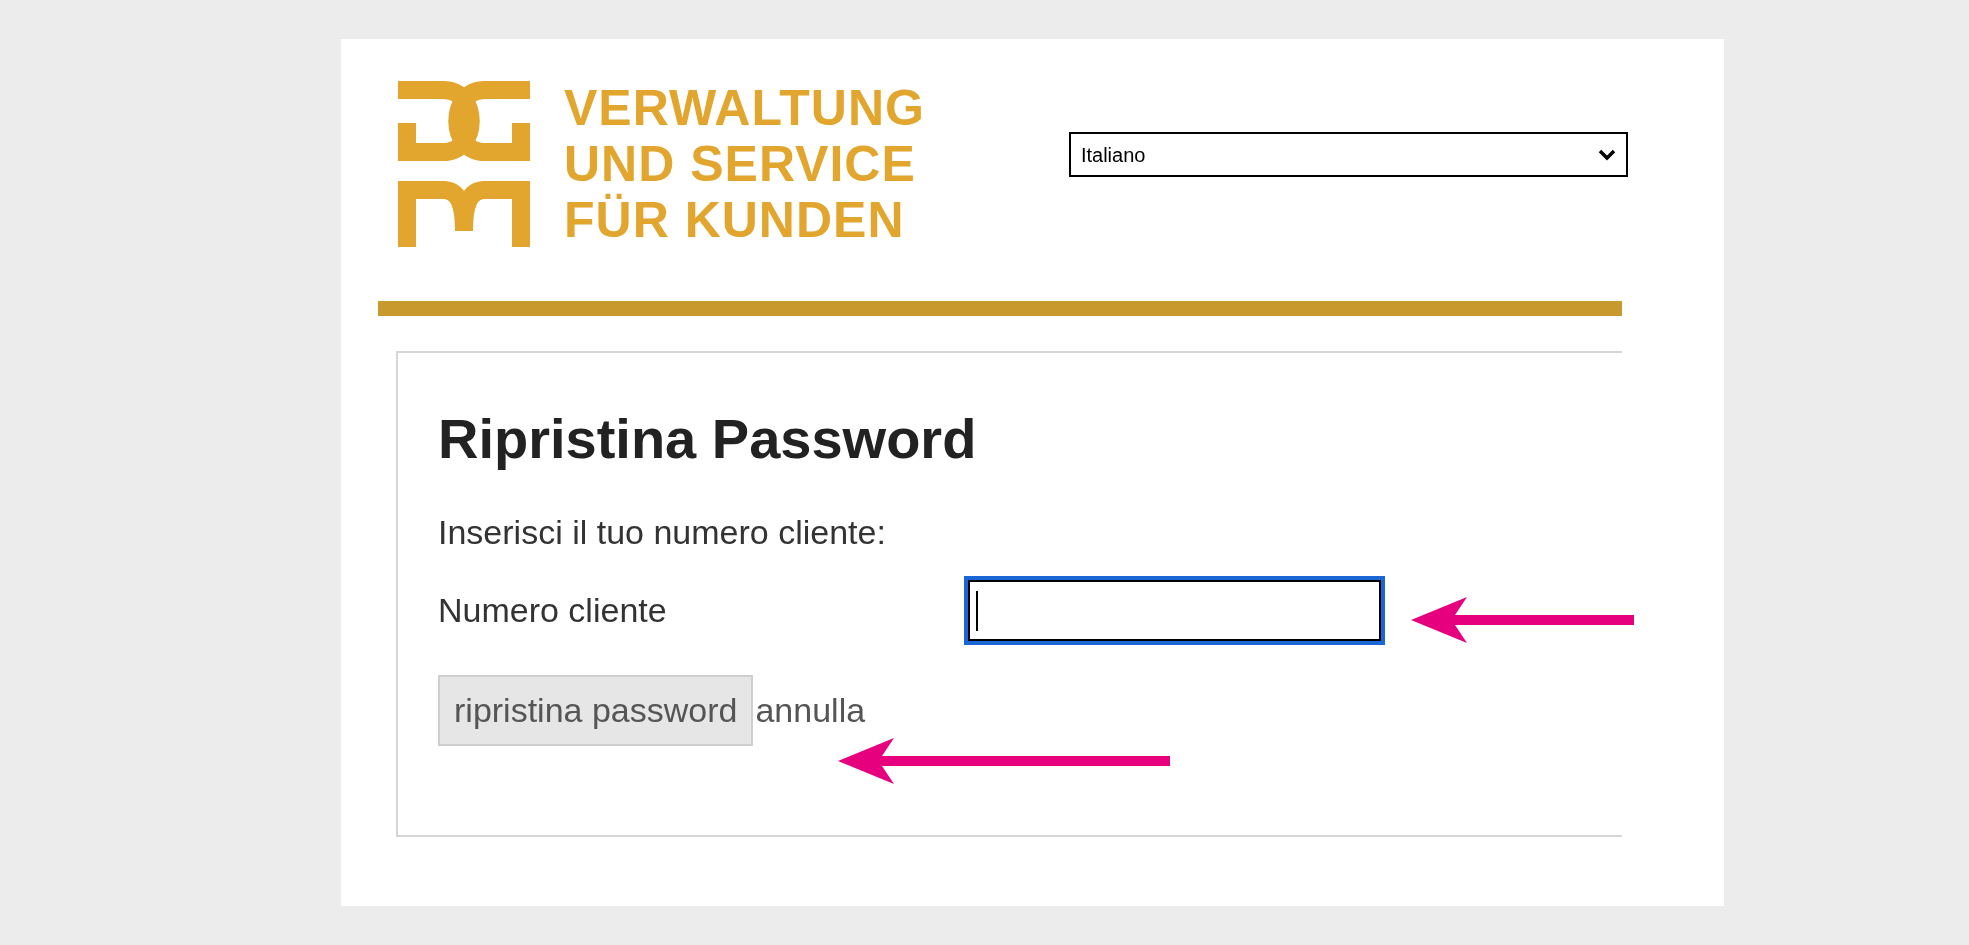 The height and width of the screenshot is (945, 1969). Describe the element at coordinates (810, 710) in the screenshot. I see `cancel-link: annulla` at that location.